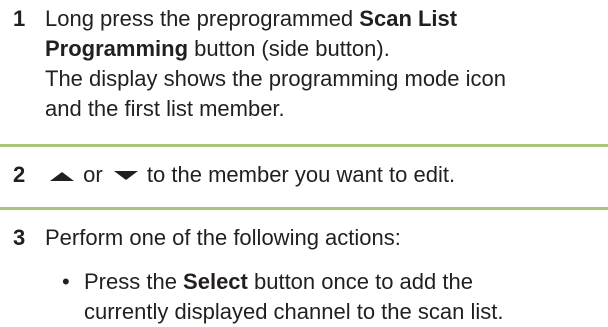 Image resolution: width=608 pixels, height=327 pixels. What do you see at coordinates (360, 281) in the screenshot?
I see `bullet-line-1-post: button once to add the` at bounding box center [360, 281].